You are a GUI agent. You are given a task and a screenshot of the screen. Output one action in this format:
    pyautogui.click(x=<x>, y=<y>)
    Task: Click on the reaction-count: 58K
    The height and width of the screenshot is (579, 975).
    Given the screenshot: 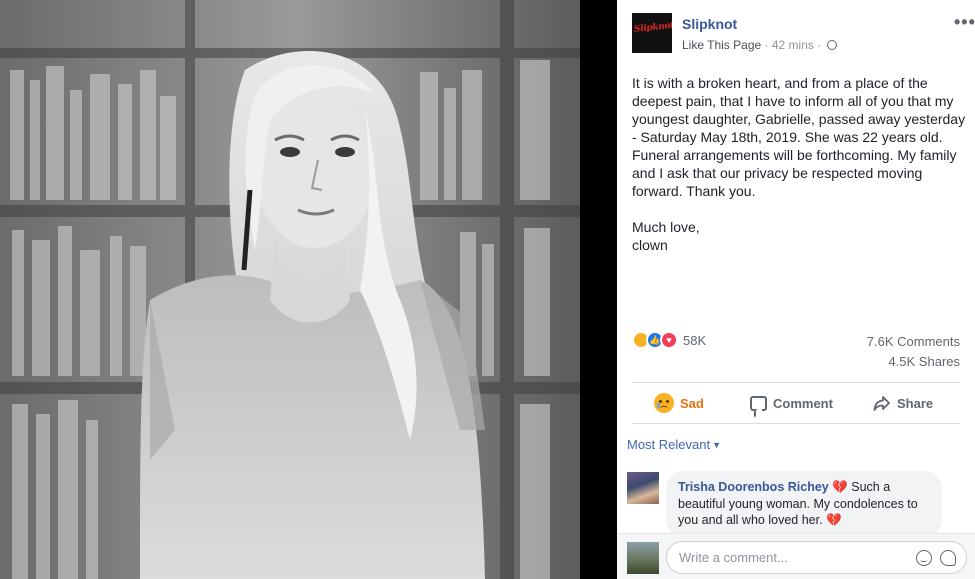 What is the action you would take?
    pyautogui.click(x=694, y=340)
    